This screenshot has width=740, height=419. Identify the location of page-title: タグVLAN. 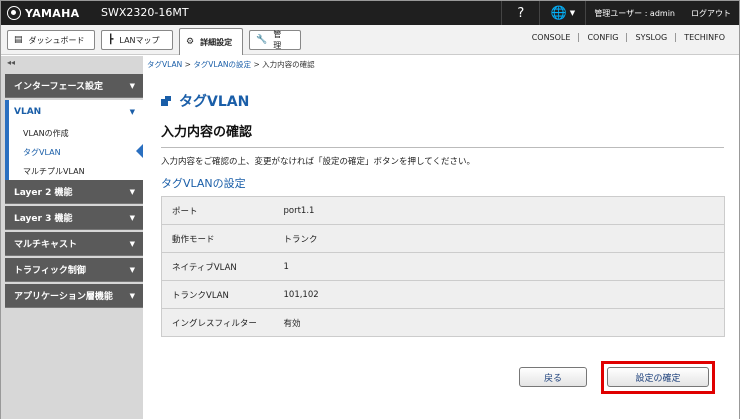
(205, 101).